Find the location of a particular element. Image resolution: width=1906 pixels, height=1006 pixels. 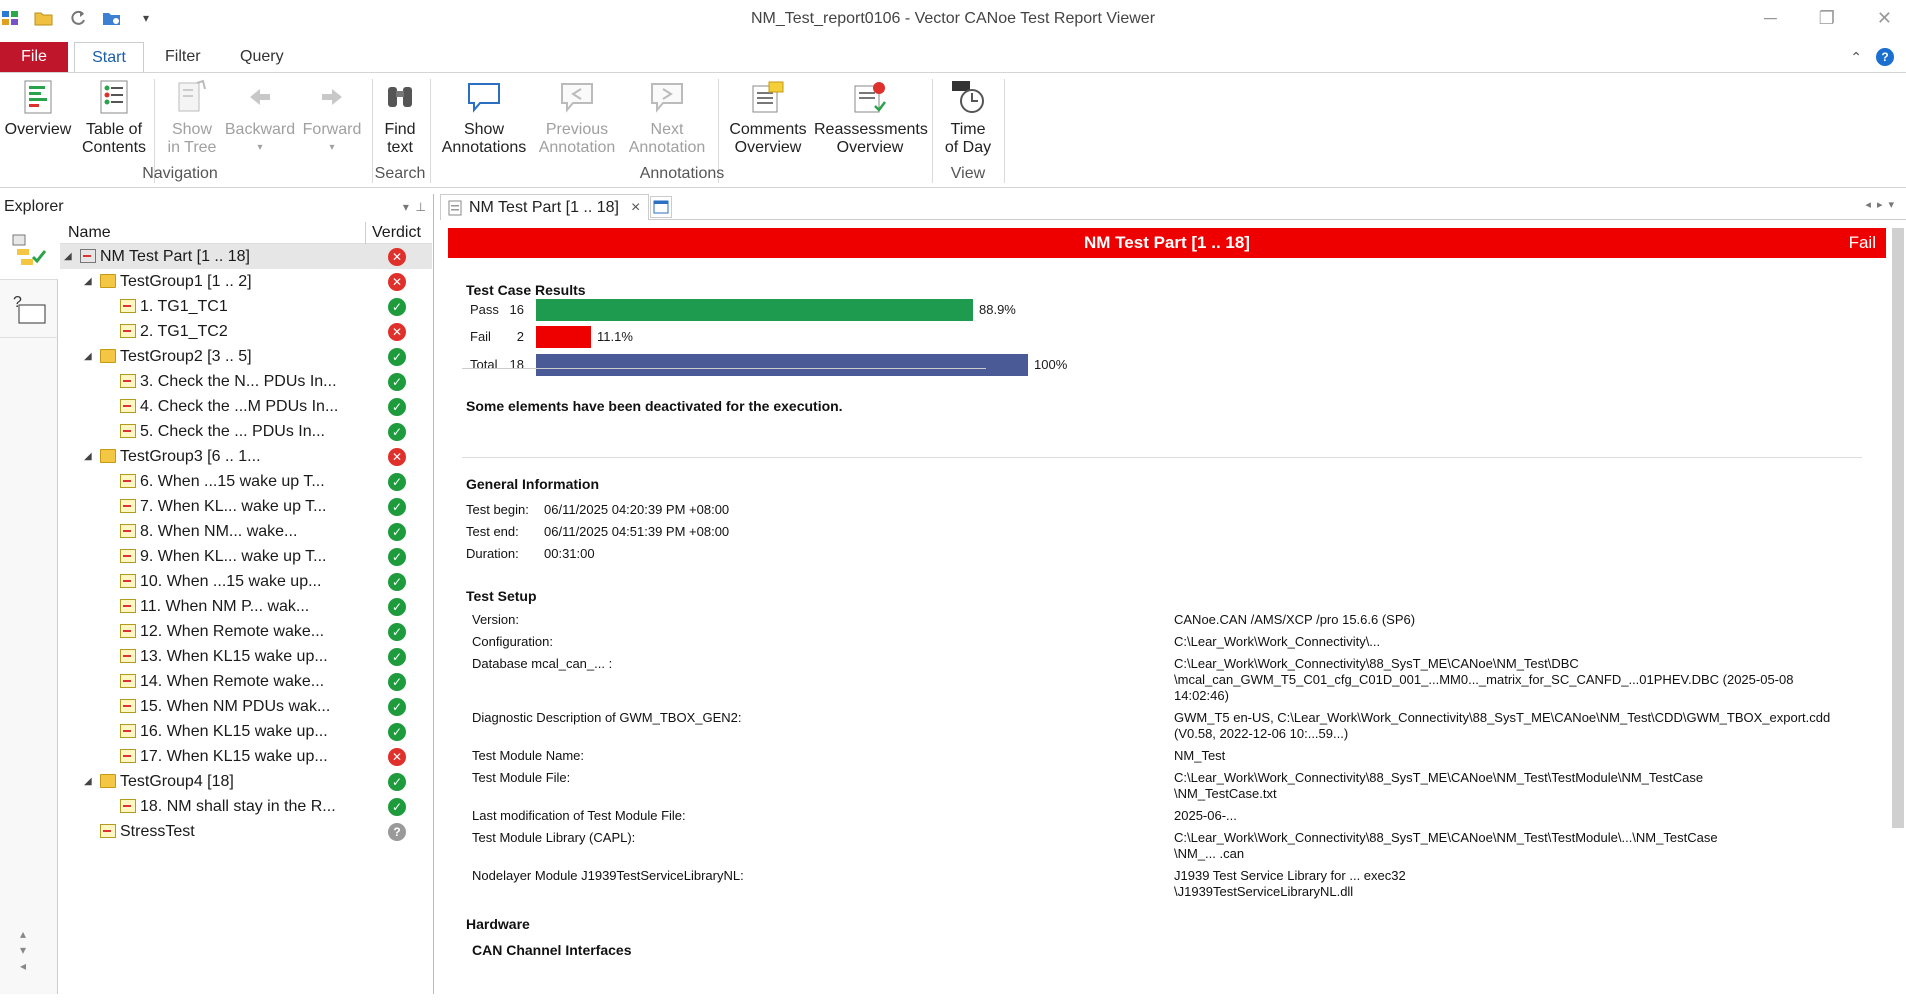

tree-row: ◢ TestGroup2 [3 .. 5] ✓ is located at coordinates (246, 356).